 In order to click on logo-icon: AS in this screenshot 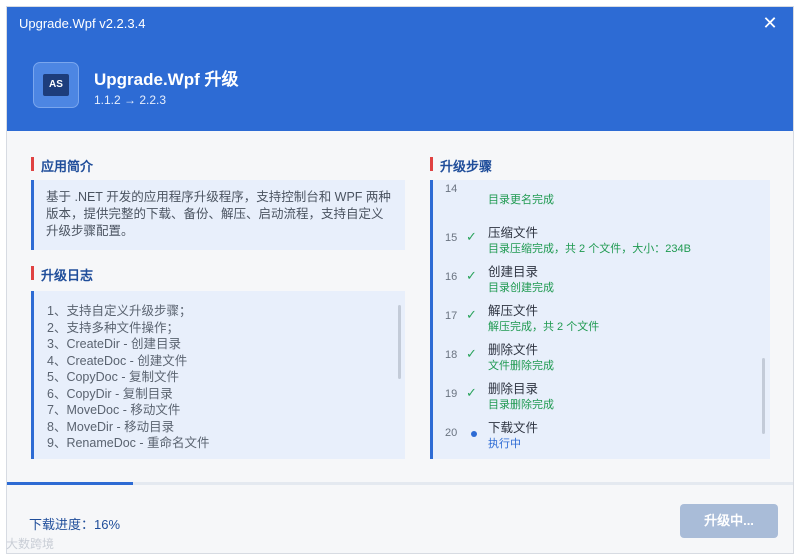, I will do `click(56, 85)`.